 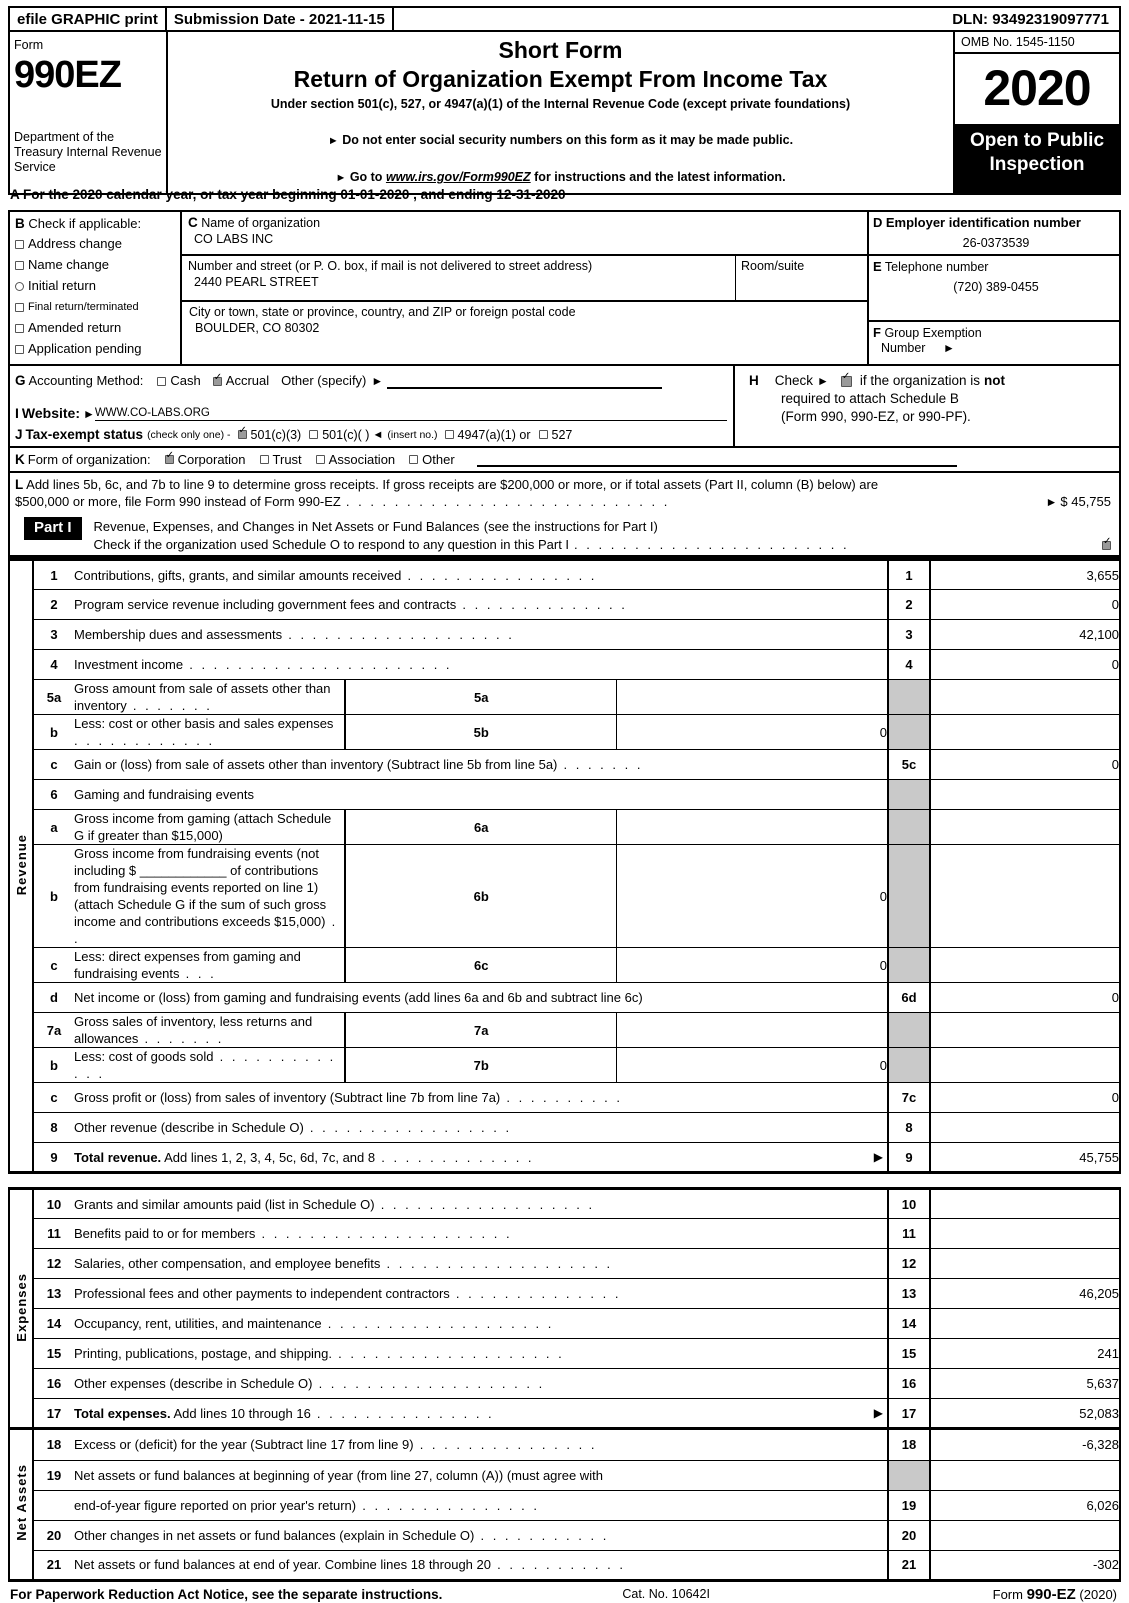 I want to click on checkbox-final-return: Final return/terminated, so click(x=95, y=307).